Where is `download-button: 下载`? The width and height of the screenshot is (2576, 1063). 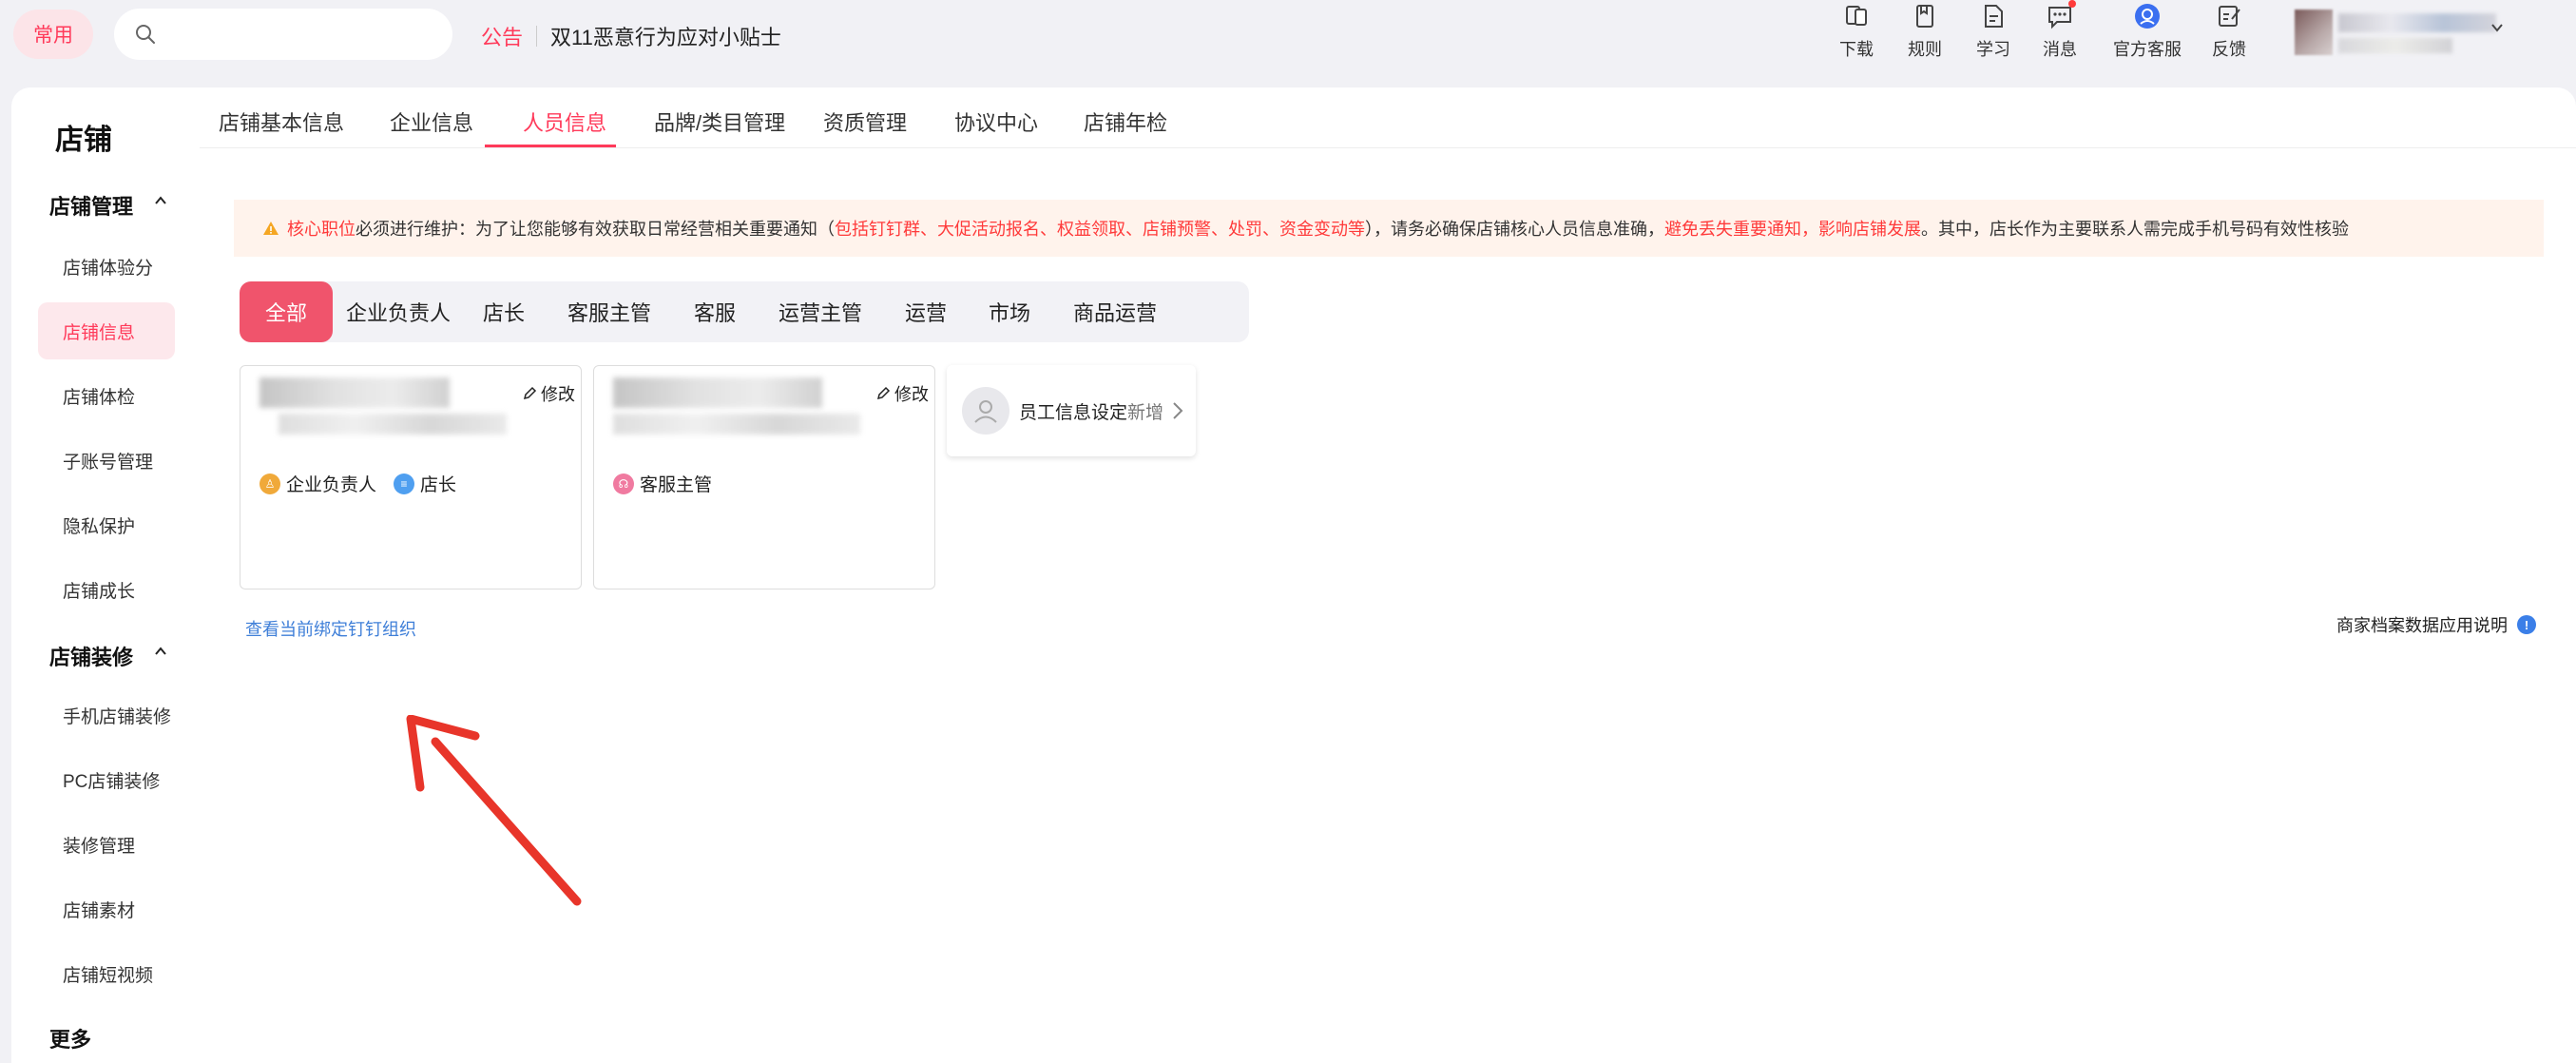
download-button: 下载 is located at coordinates (1856, 30).